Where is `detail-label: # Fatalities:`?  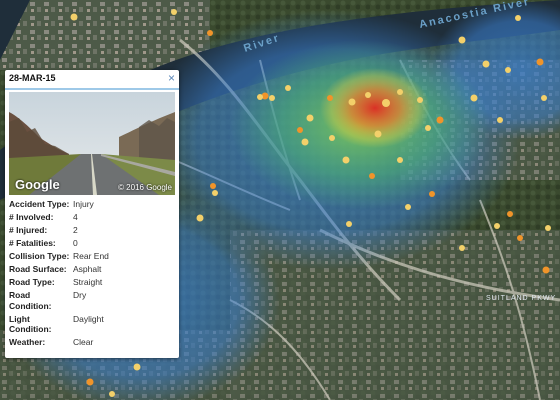 detail-label: # Fatalities: is located at coordinates (32, 243).